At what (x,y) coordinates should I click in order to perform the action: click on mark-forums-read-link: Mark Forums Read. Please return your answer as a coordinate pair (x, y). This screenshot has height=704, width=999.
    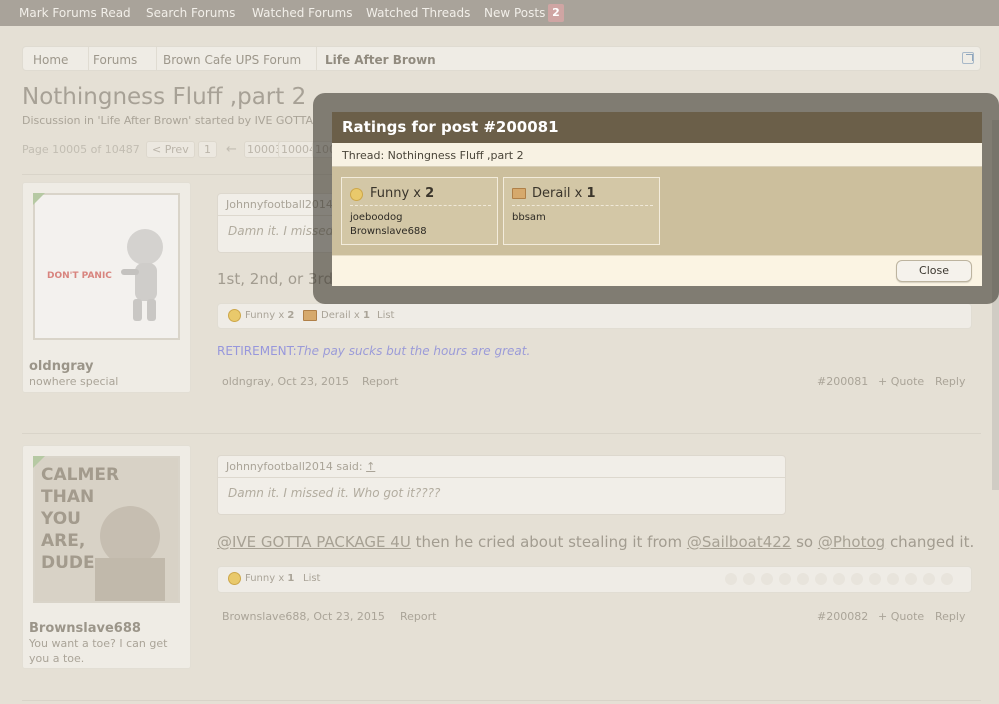
    Looking at the image, I should click on (75, 13).